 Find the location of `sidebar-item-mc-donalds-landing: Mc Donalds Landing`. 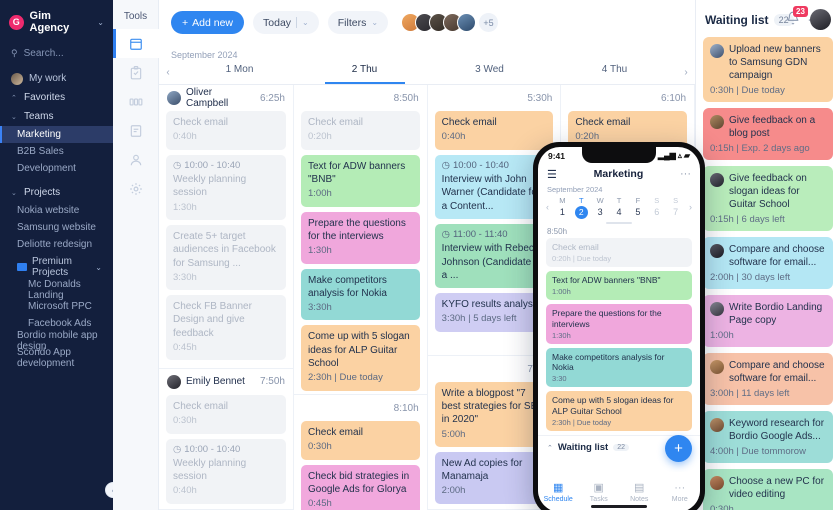

sidebar-item-mc-donalds-landing: Mc Donalds Landing is located at coordinates (56, 290).